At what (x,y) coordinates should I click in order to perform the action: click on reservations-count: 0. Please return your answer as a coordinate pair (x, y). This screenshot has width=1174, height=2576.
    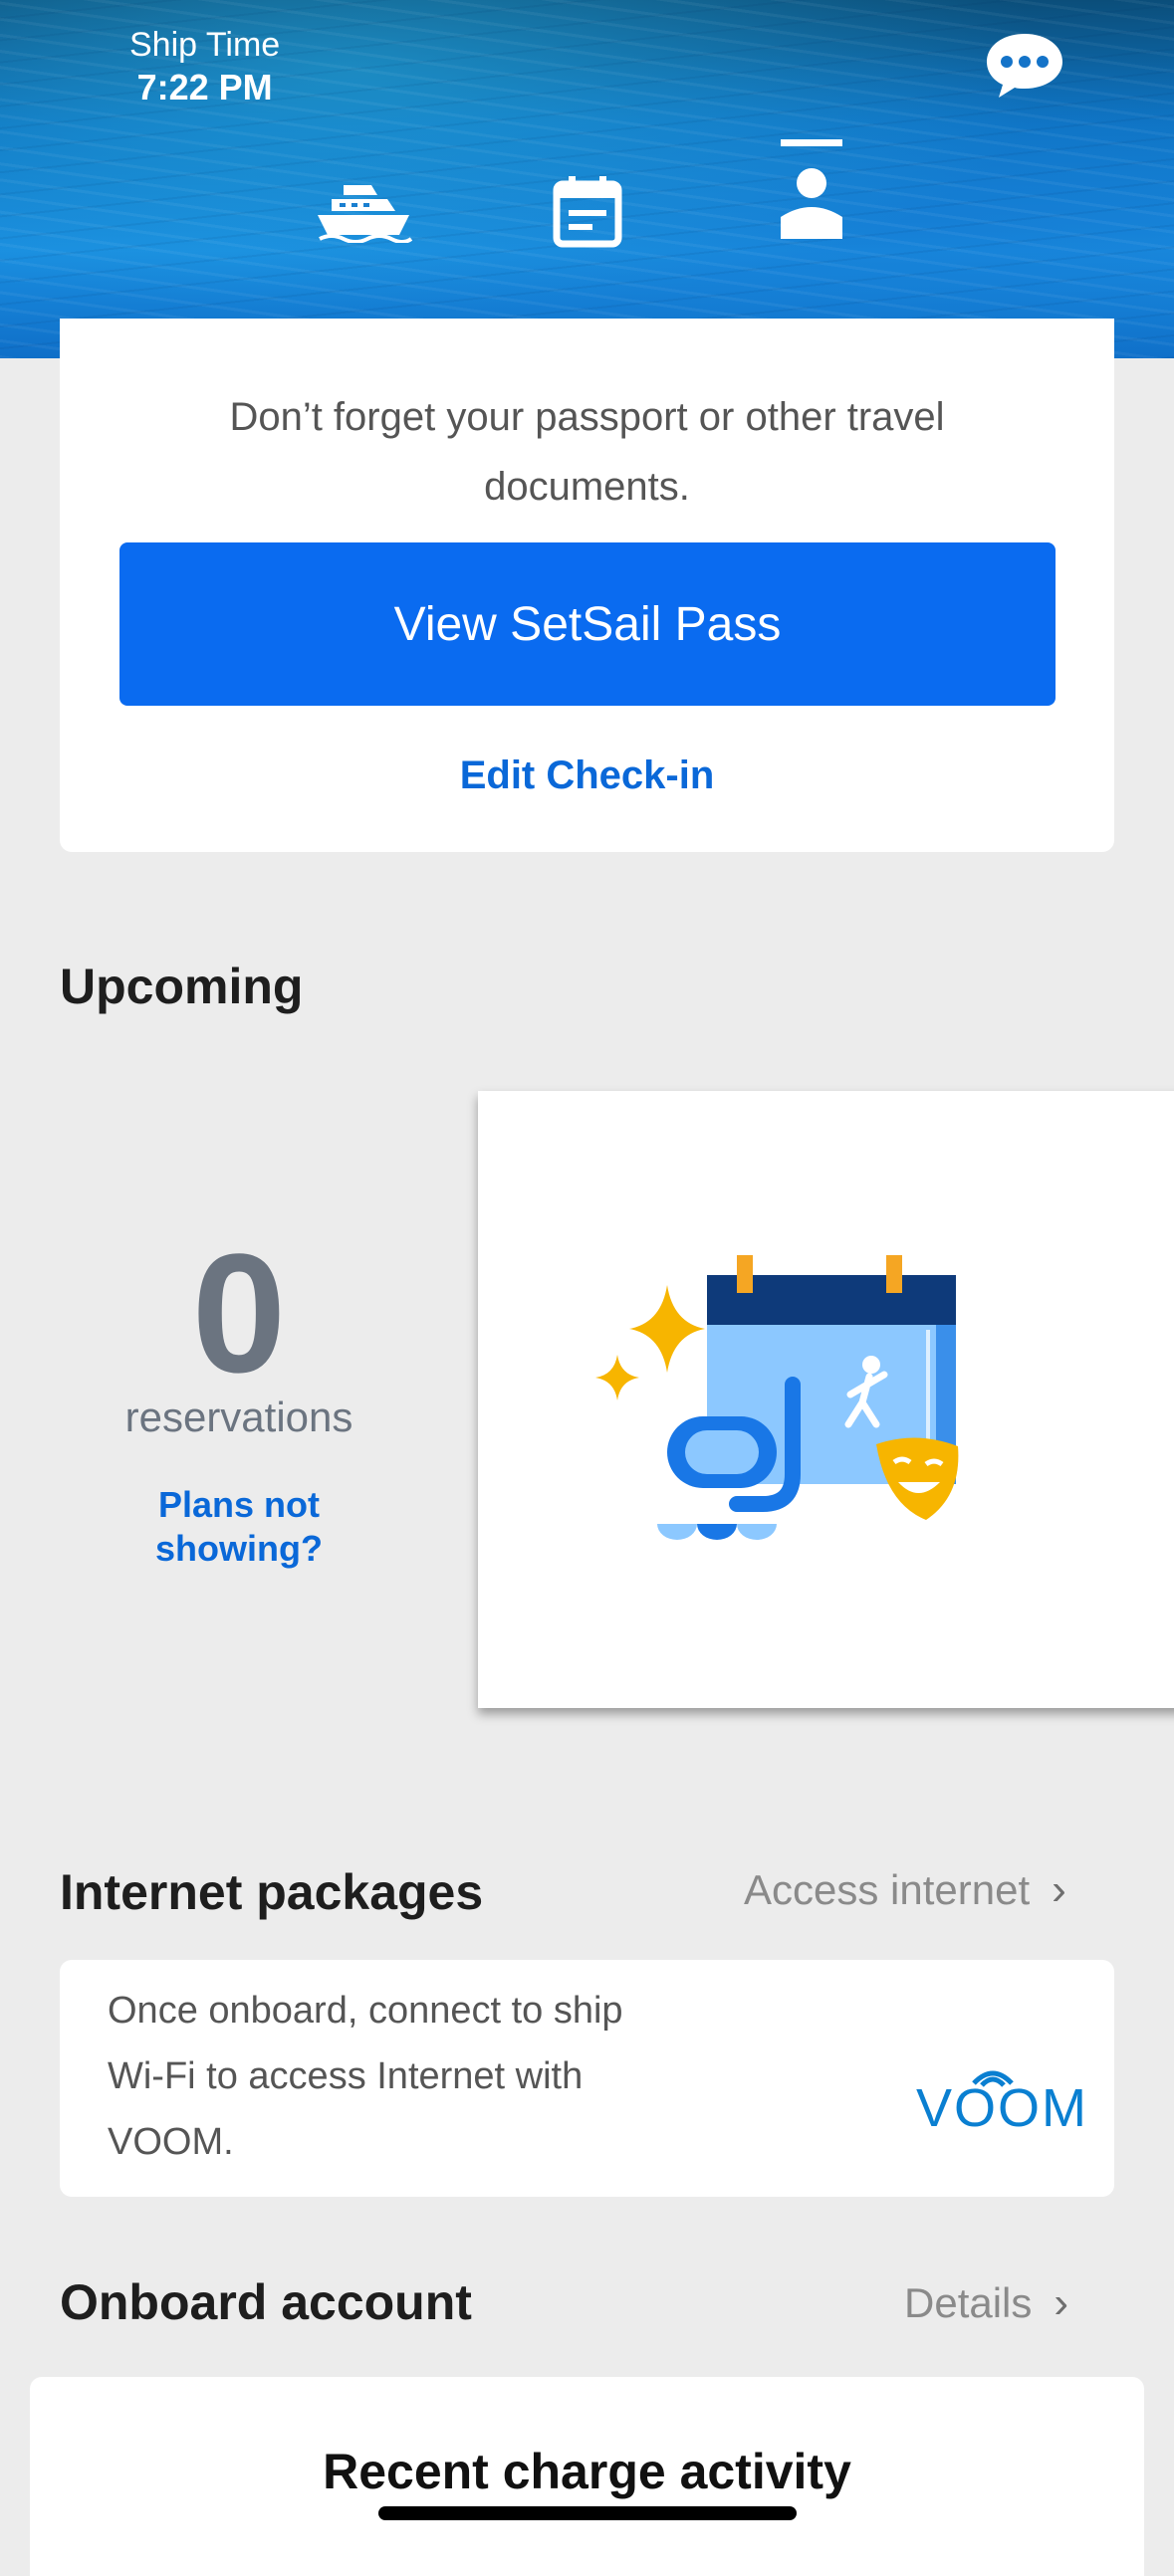
    Looking at the image, I should click on (239, 1313).